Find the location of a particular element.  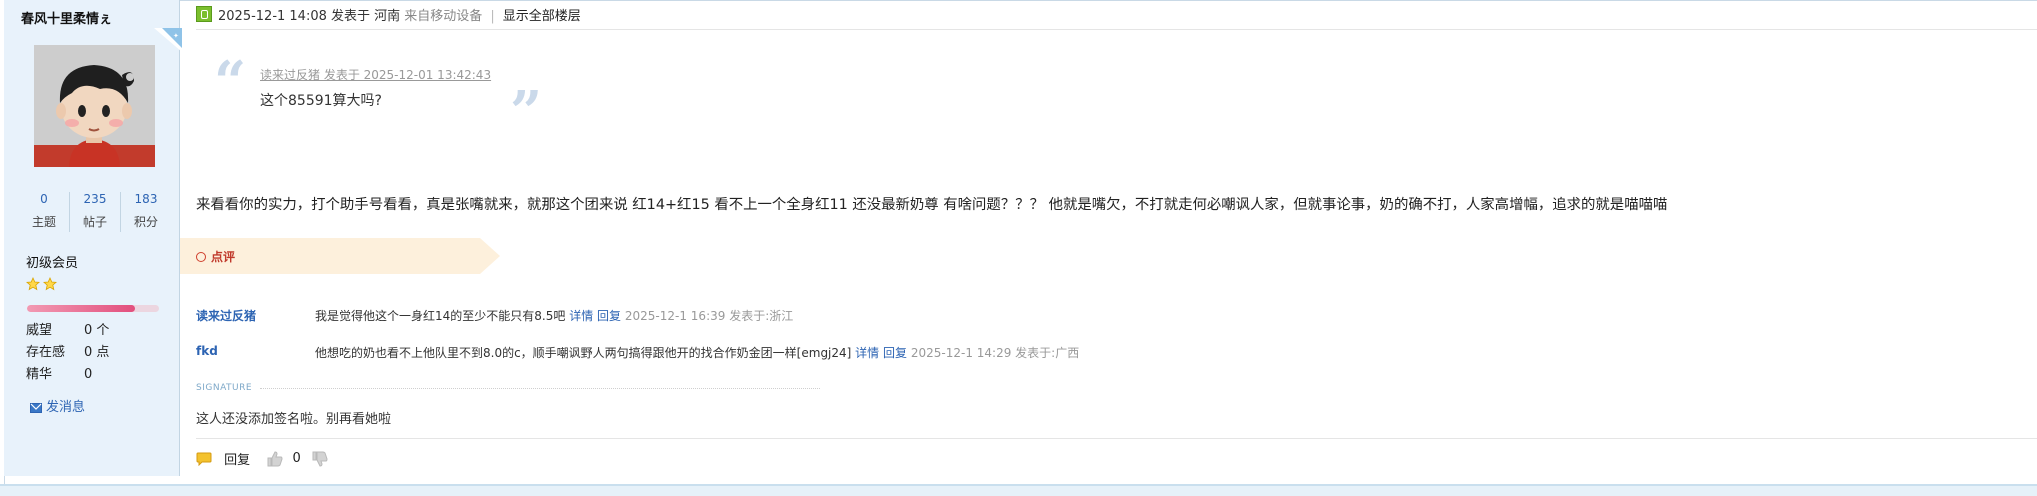

reply-label: 回复 is located at coordinates (237, 460).